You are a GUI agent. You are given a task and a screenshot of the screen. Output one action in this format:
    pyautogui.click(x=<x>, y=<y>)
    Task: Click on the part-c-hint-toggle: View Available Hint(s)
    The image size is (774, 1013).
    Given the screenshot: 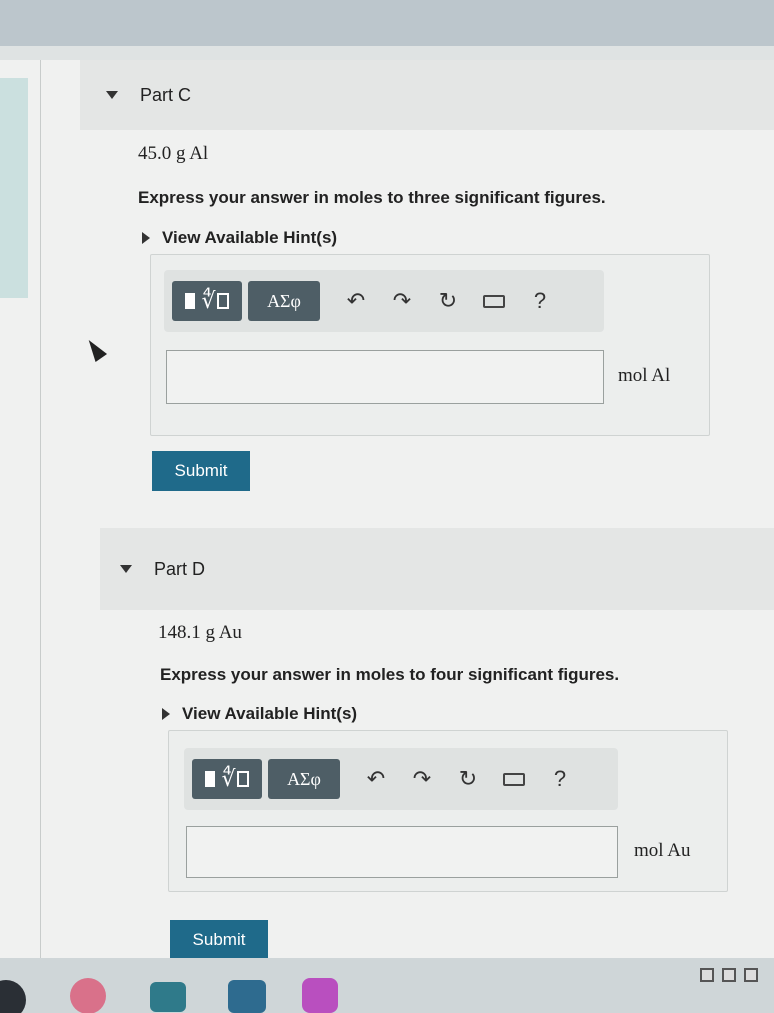 What is the action you would take?
    pyautogui.click(x=239, y=238)
    